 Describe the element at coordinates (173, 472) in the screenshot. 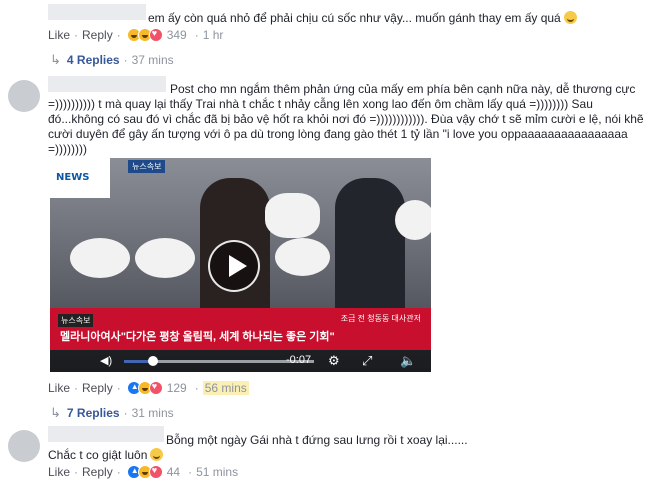

I see `reaction-count: 44` at that location.